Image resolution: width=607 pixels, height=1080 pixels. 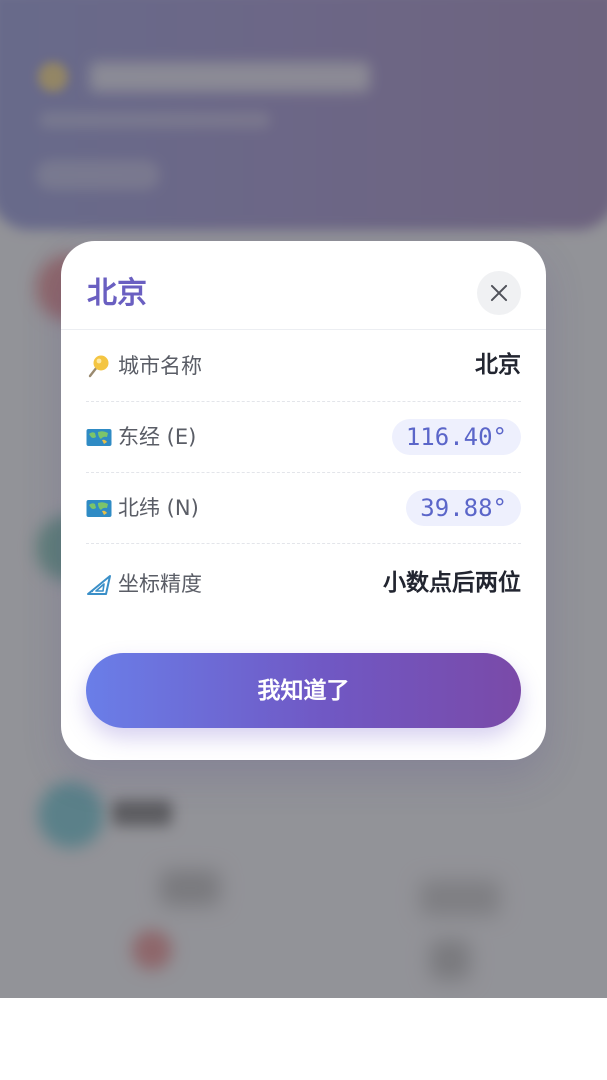 What do you see at coordinates (99, 366) in the screenshot?
I see `pin-icon` at bounding box center [99, 366].